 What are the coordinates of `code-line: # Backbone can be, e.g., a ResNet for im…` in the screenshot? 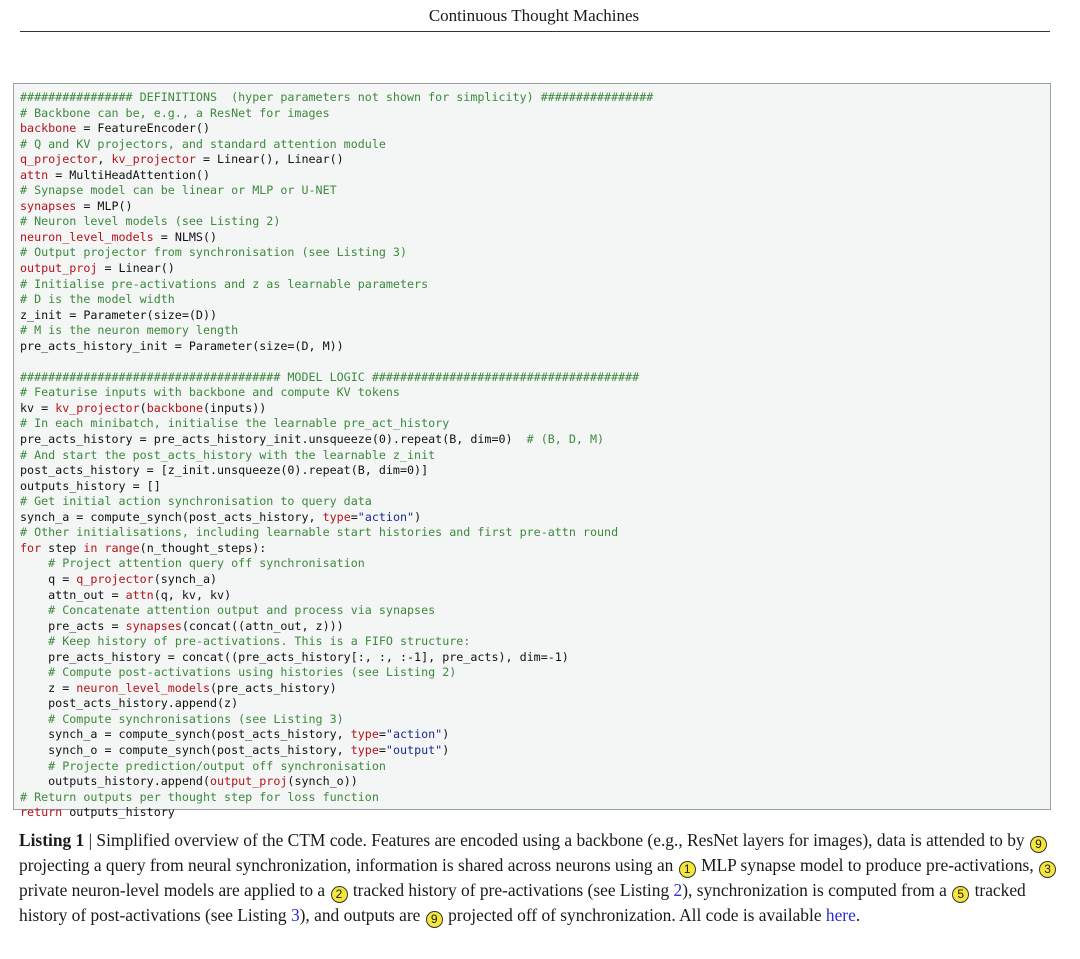 It's located at (535, 114).